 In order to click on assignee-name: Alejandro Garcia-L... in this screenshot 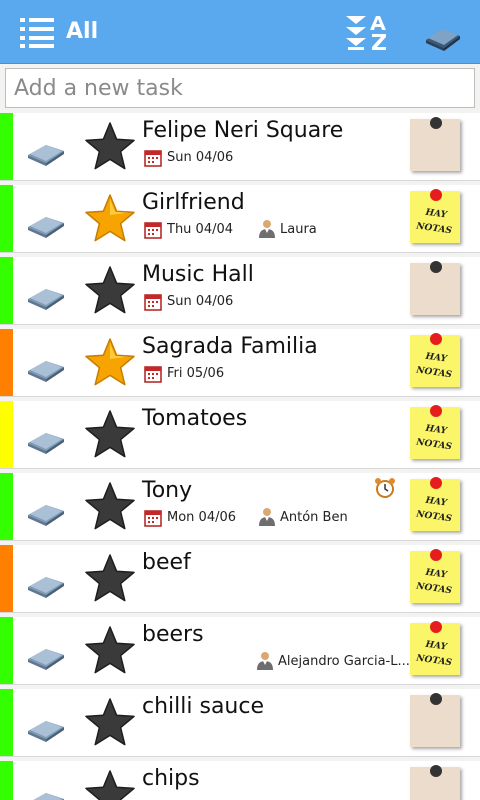, I will do `click(344, 661)`.